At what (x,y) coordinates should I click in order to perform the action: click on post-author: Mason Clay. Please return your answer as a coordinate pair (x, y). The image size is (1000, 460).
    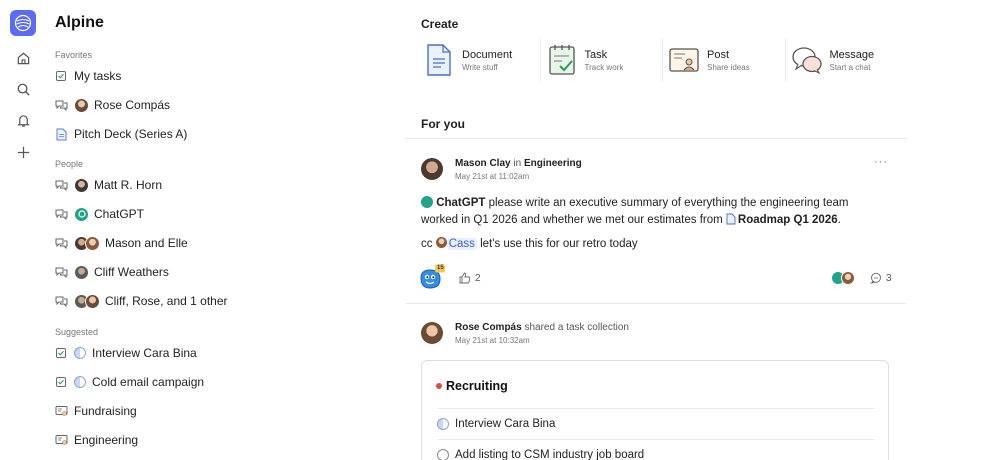
    Looking at the image, I should click on (483, 163).